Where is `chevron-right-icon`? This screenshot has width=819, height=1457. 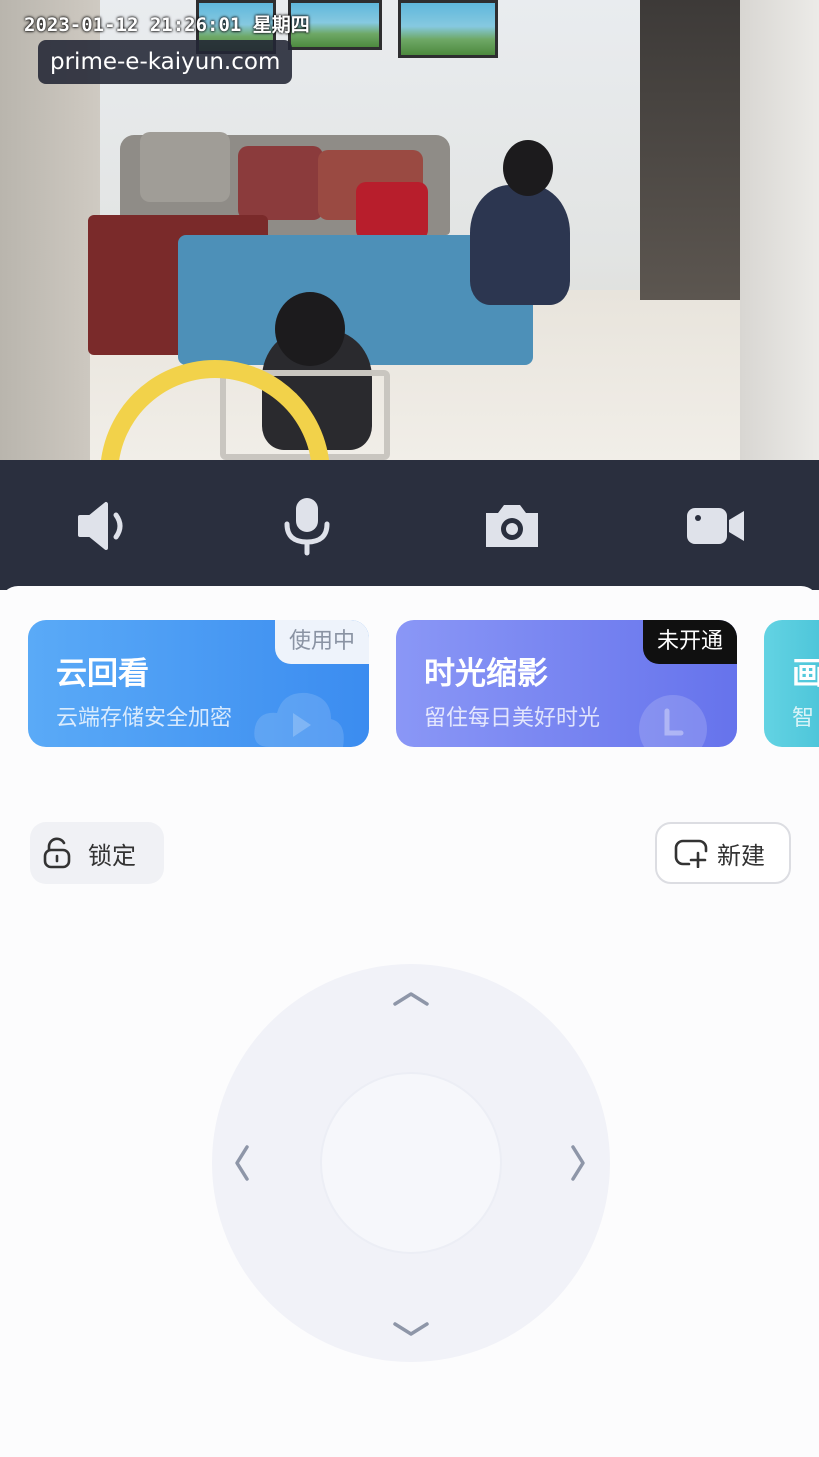 chevron-right-icon is located at coordinates (578, 1163).